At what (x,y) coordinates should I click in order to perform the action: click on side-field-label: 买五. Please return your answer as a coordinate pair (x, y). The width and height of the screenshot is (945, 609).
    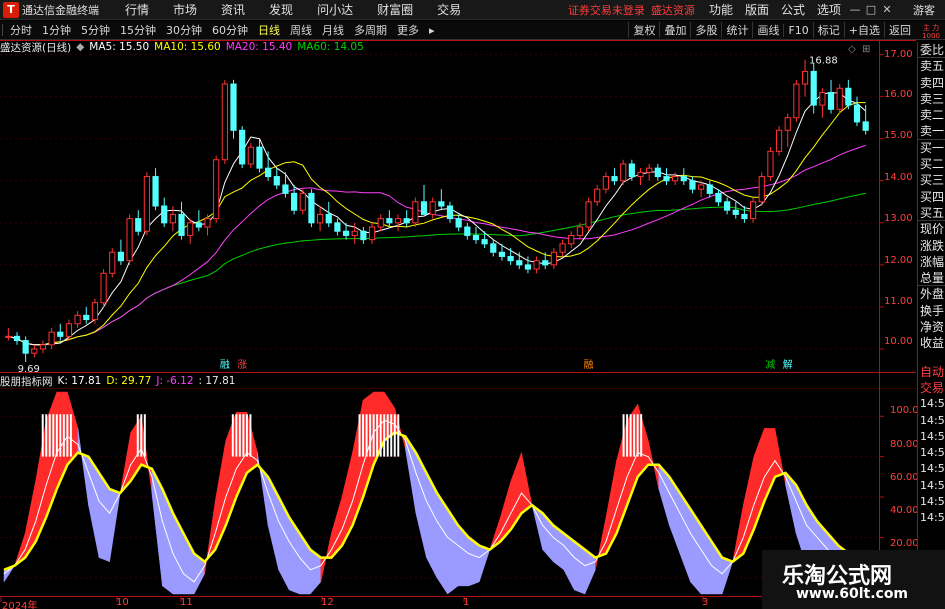
    Looking at the image, I should click on (931, 213).